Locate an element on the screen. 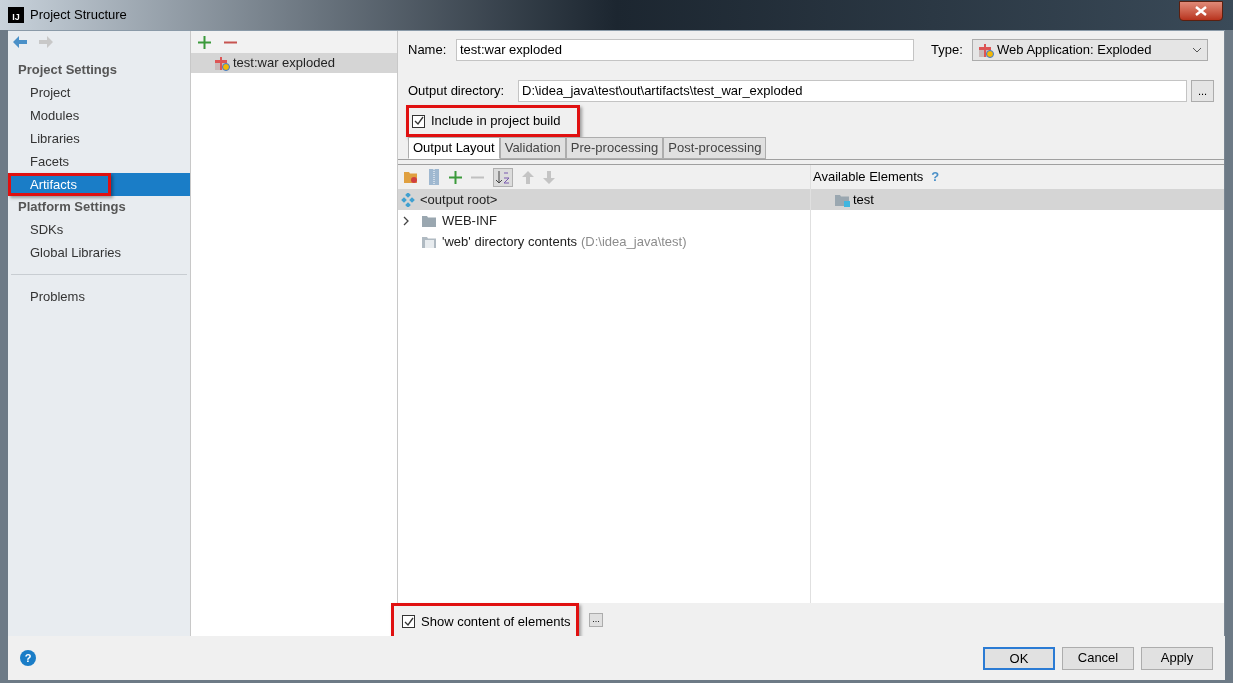 The width and height of the screenshot is (1233, 683). available-label: test is located at coordinates (863, 199).